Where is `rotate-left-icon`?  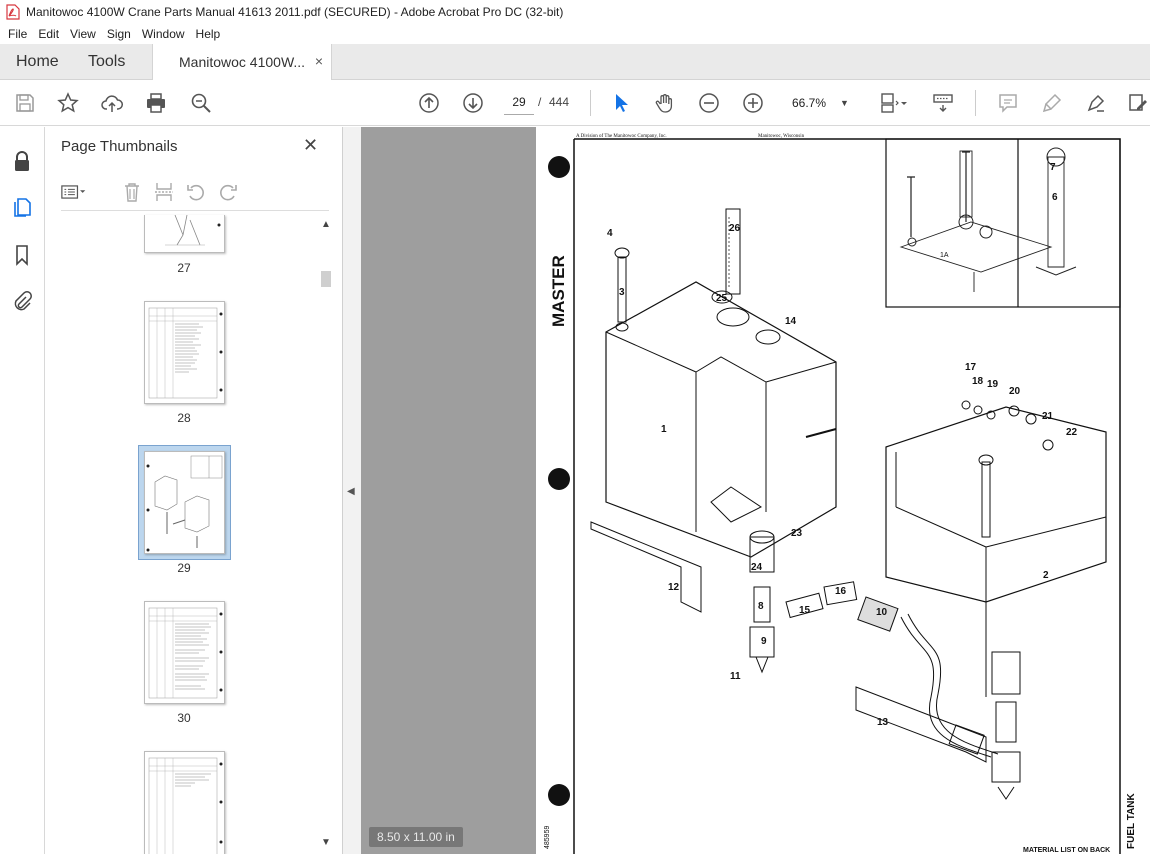
rotate-left-icon is located at coordinates (196, 192).